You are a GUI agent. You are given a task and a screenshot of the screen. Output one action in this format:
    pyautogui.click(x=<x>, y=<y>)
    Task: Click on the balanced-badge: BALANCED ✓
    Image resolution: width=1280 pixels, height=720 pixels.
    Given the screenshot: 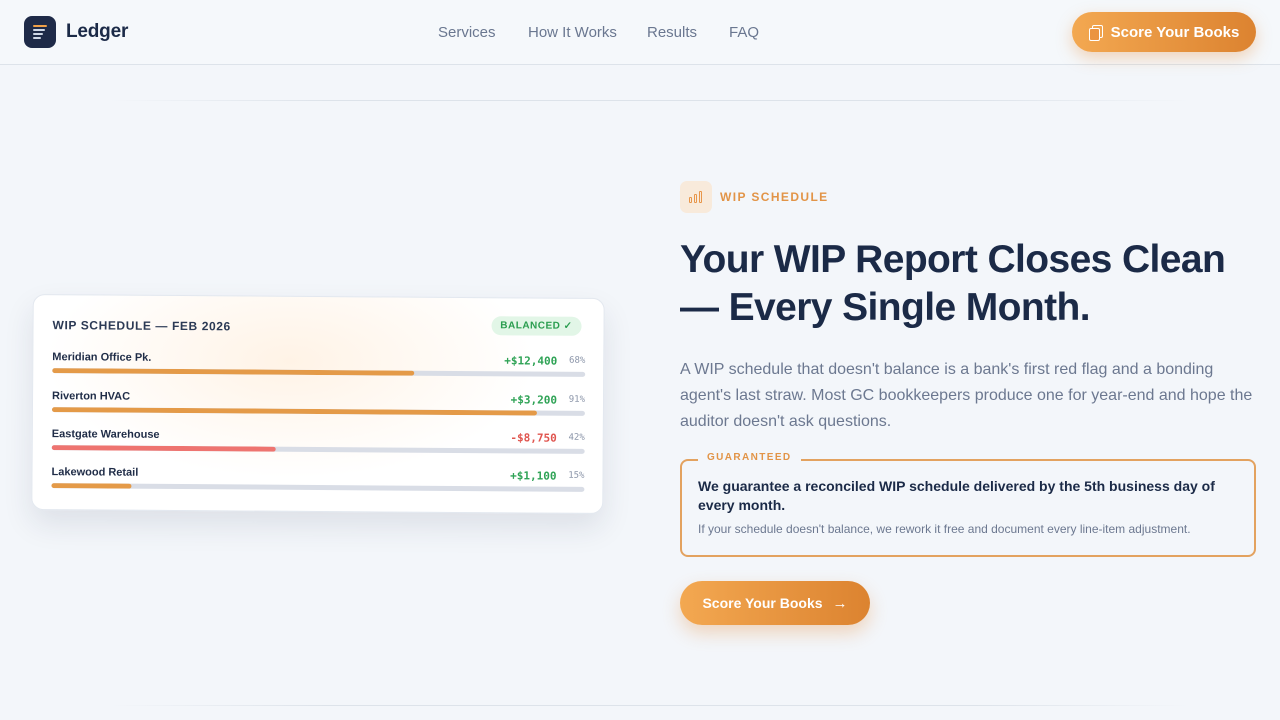 What is the action you would take?
    pyautogui.click(x=536, y=326)
    